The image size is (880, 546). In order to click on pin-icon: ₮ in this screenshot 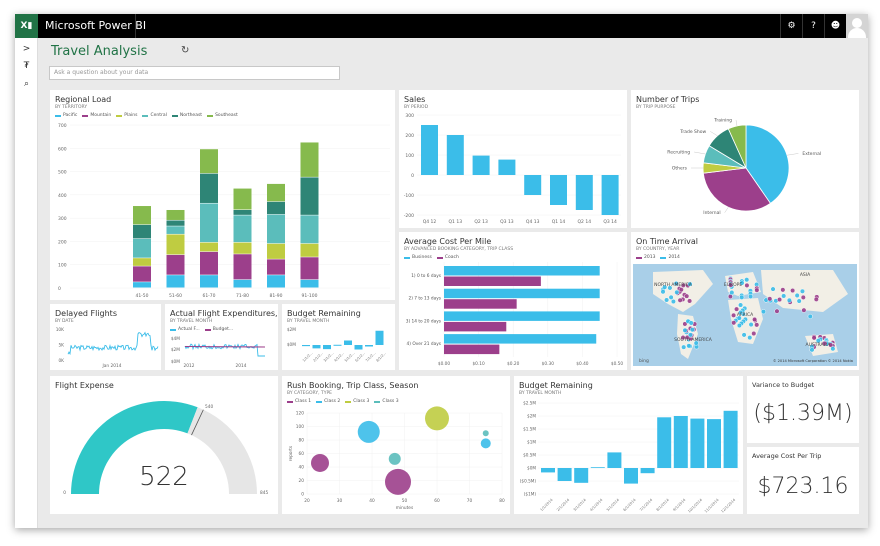, I will do `click(26, 66)`.